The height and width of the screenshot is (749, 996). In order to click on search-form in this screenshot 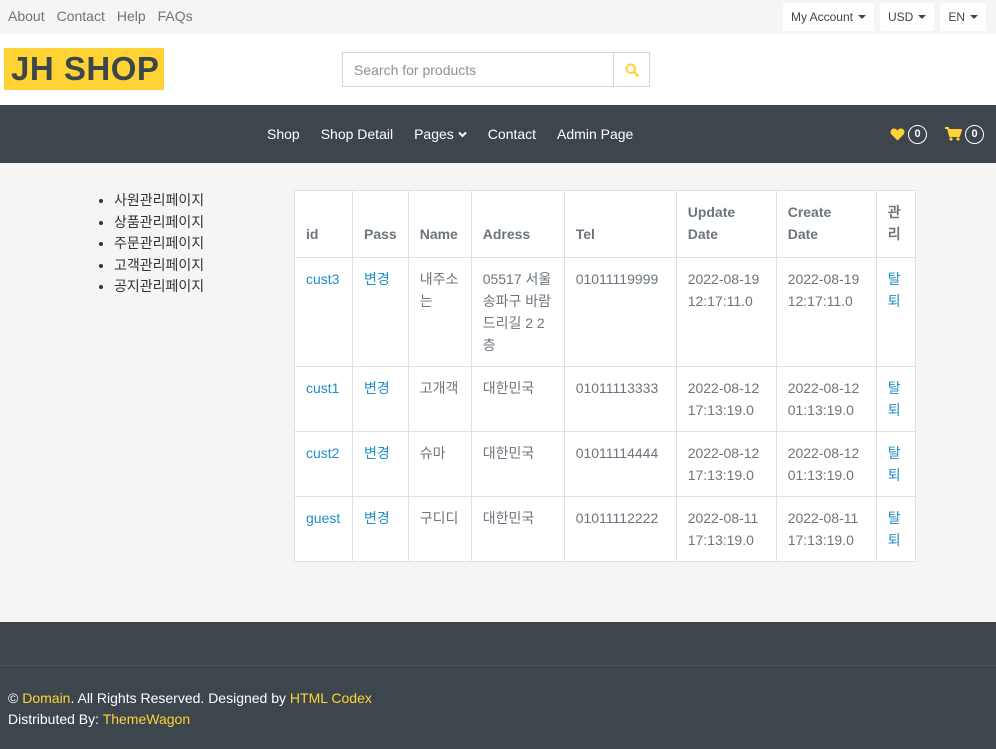, I will do `click(496, 69)`.